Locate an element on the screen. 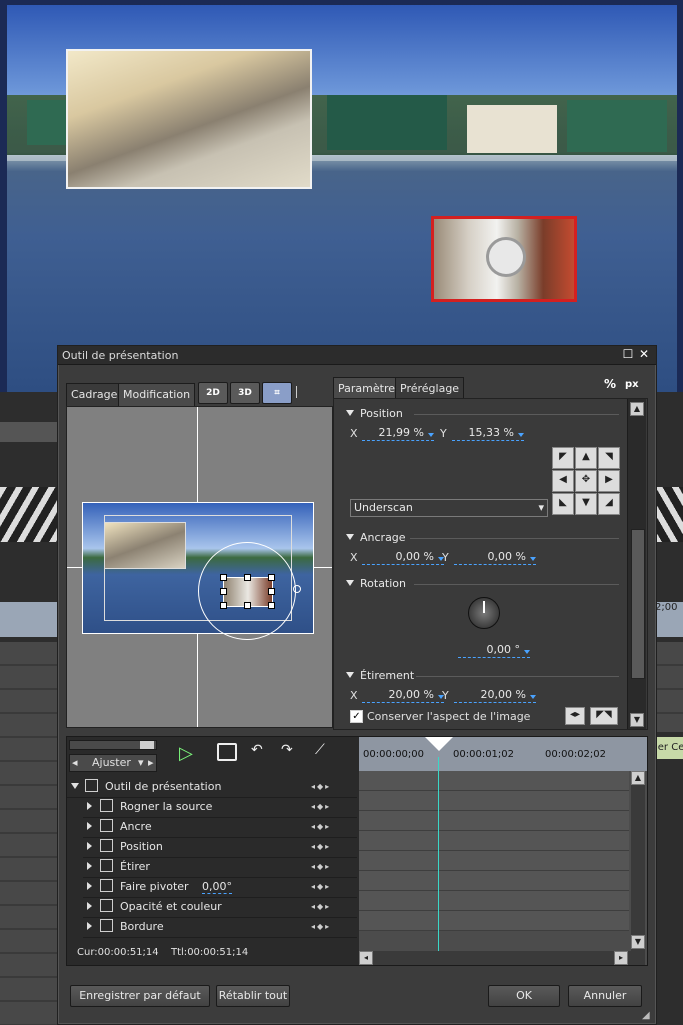 Image resolution: width=683 pixels, height=1025 pixels. align-bottom-icon: ▼ is located at coordinates (586, 504).